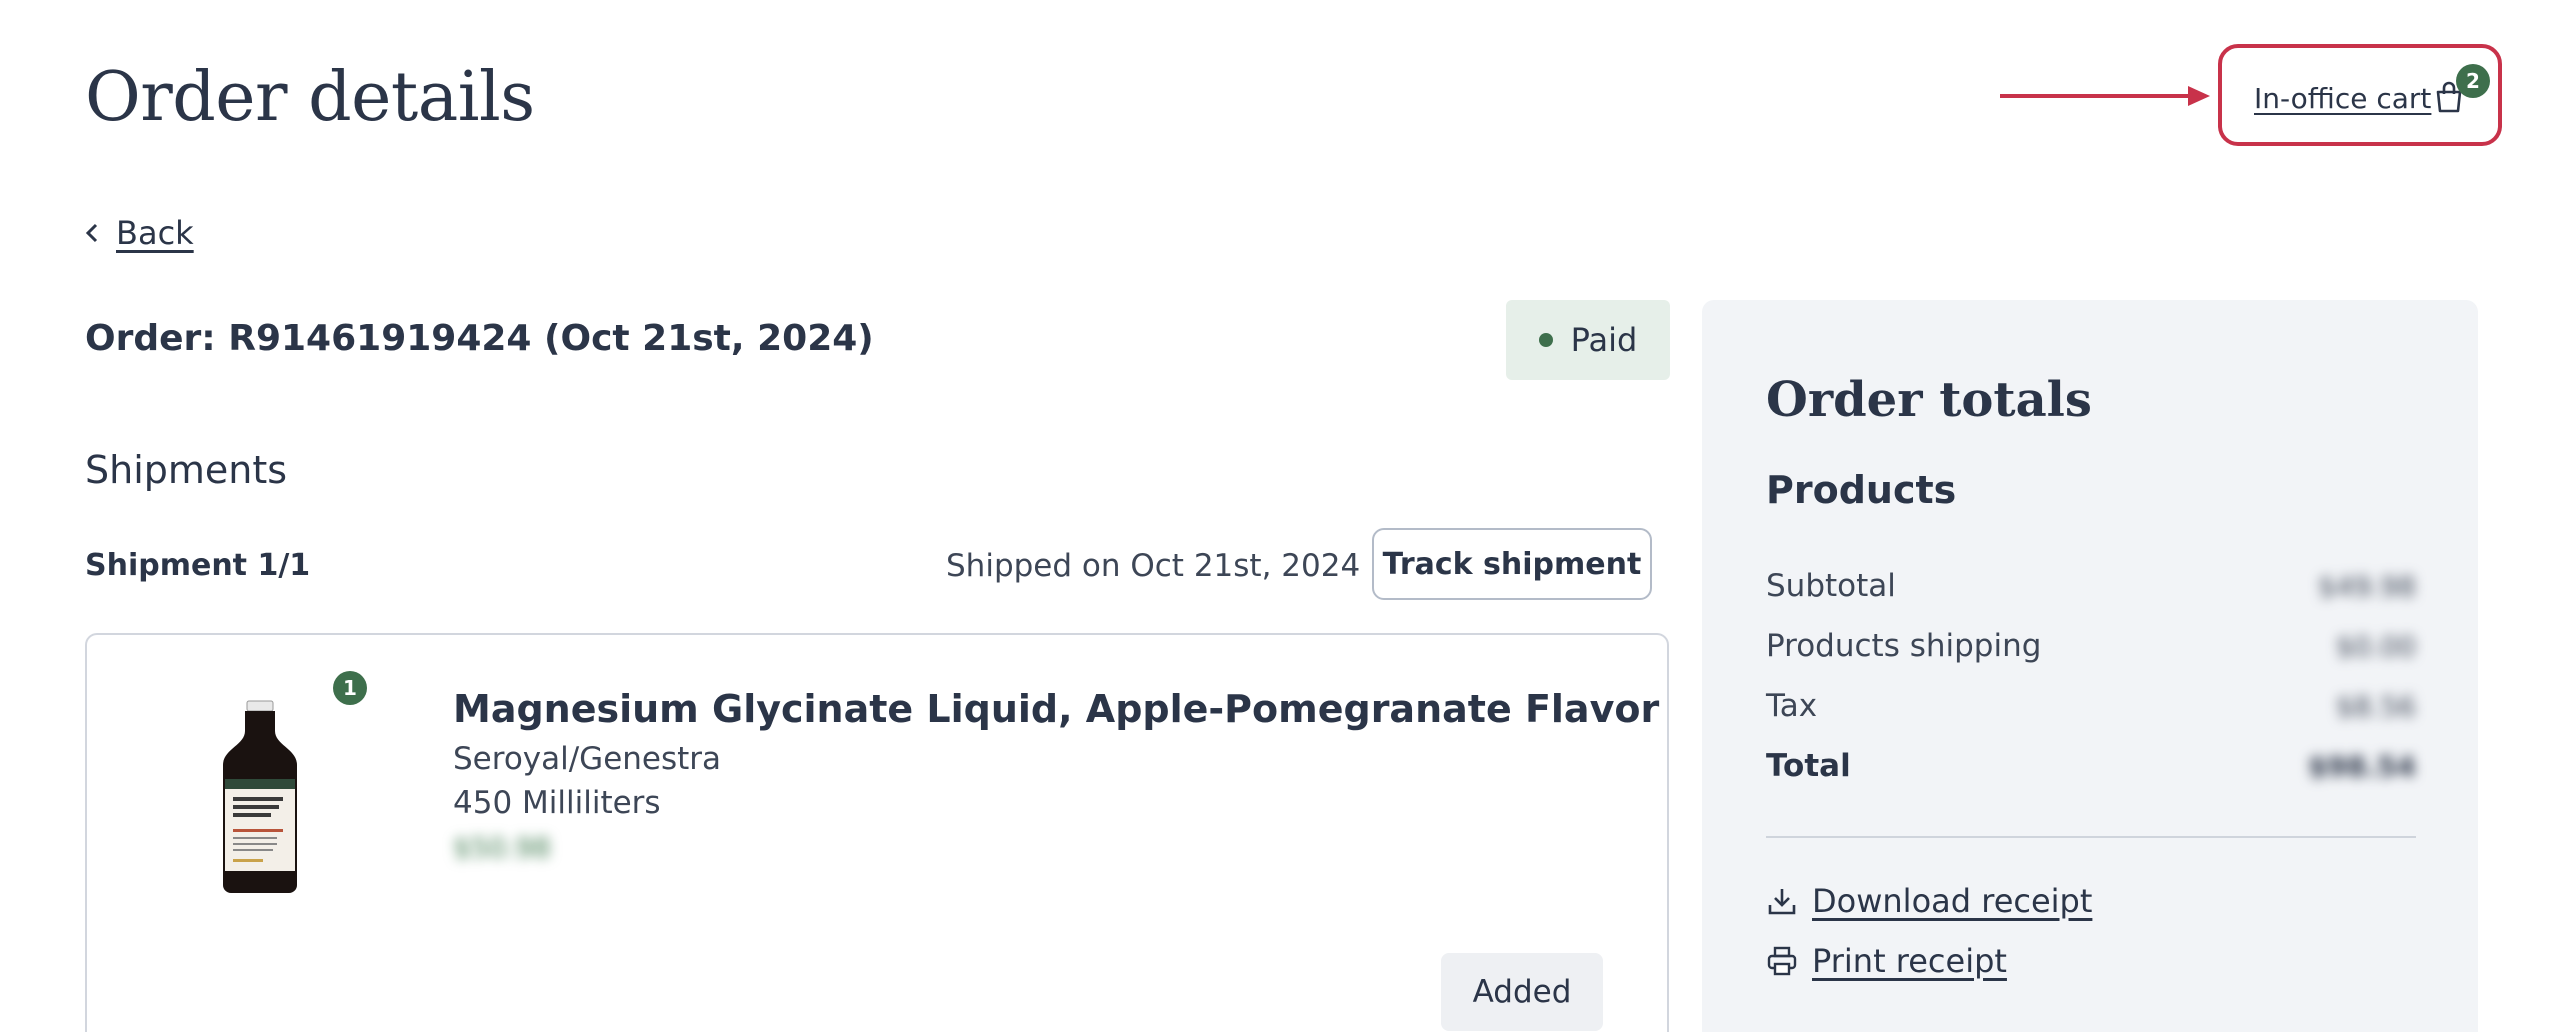 The height and width of the screenshot is (1032, 2558). Describe the element at coordinates (2091, 837) in the screenshot. I see `divider` at that location.